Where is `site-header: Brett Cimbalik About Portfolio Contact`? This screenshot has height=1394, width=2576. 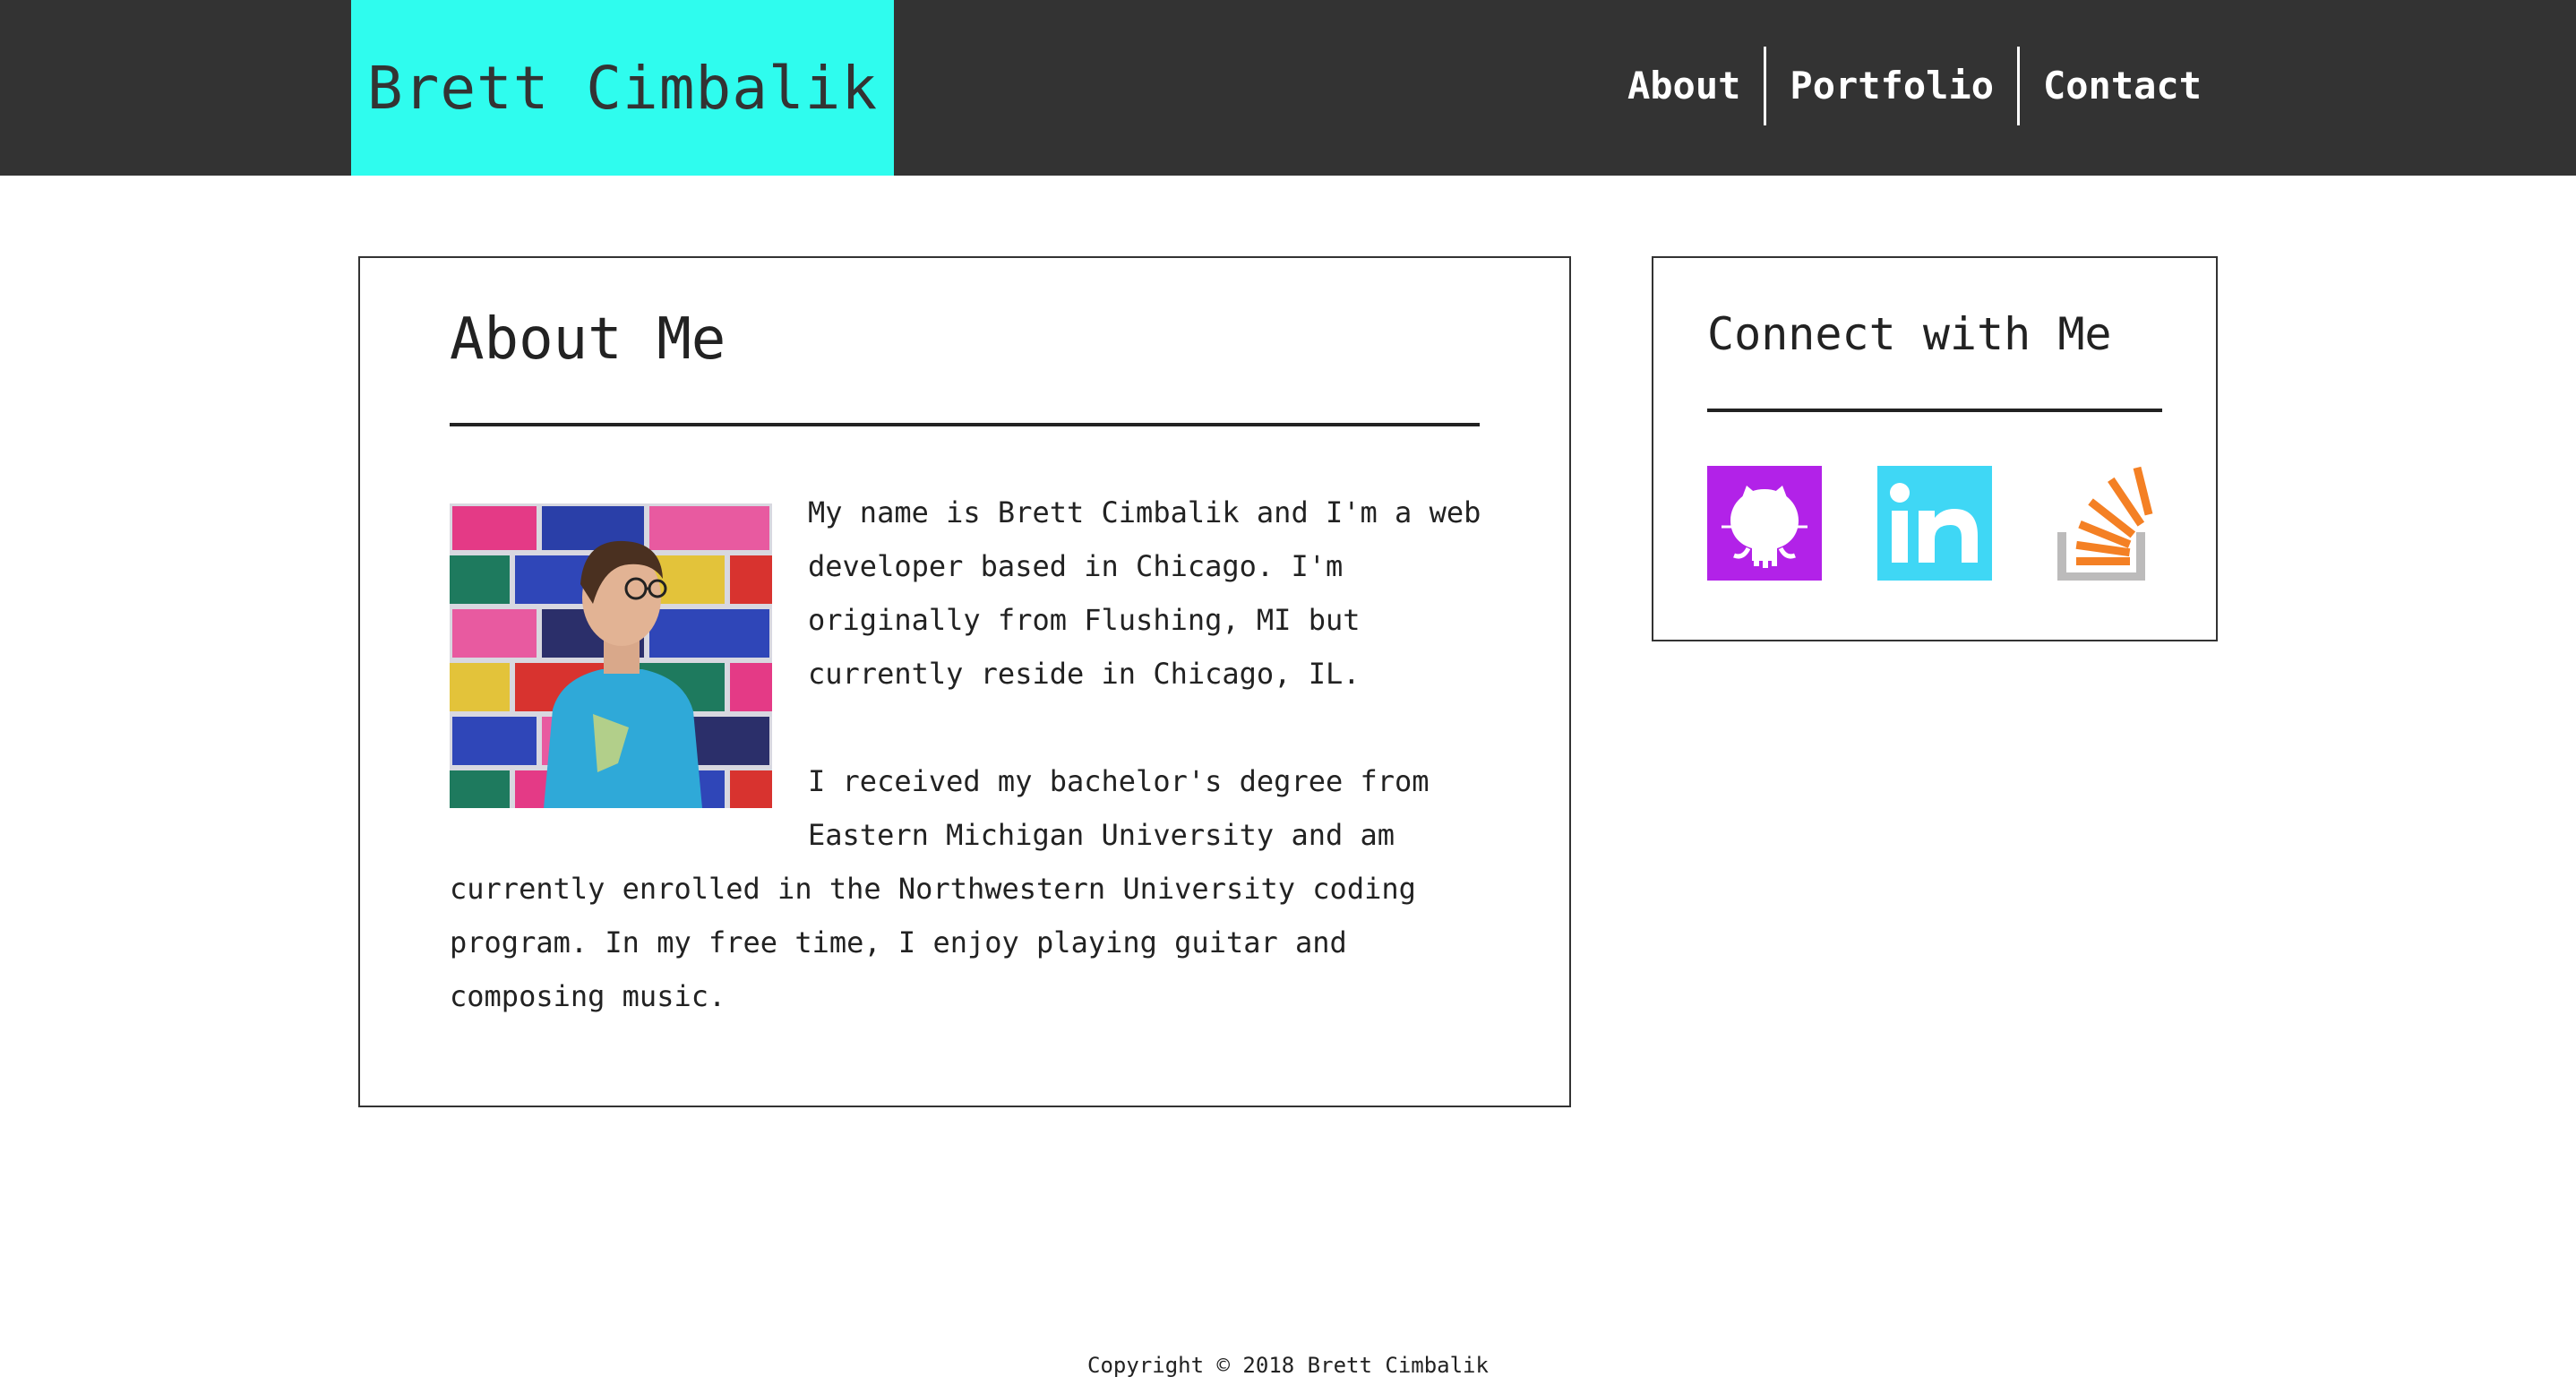 site-header: Brett Cimbalik About Portfolio Contact is located at coordinates (1288, 88).